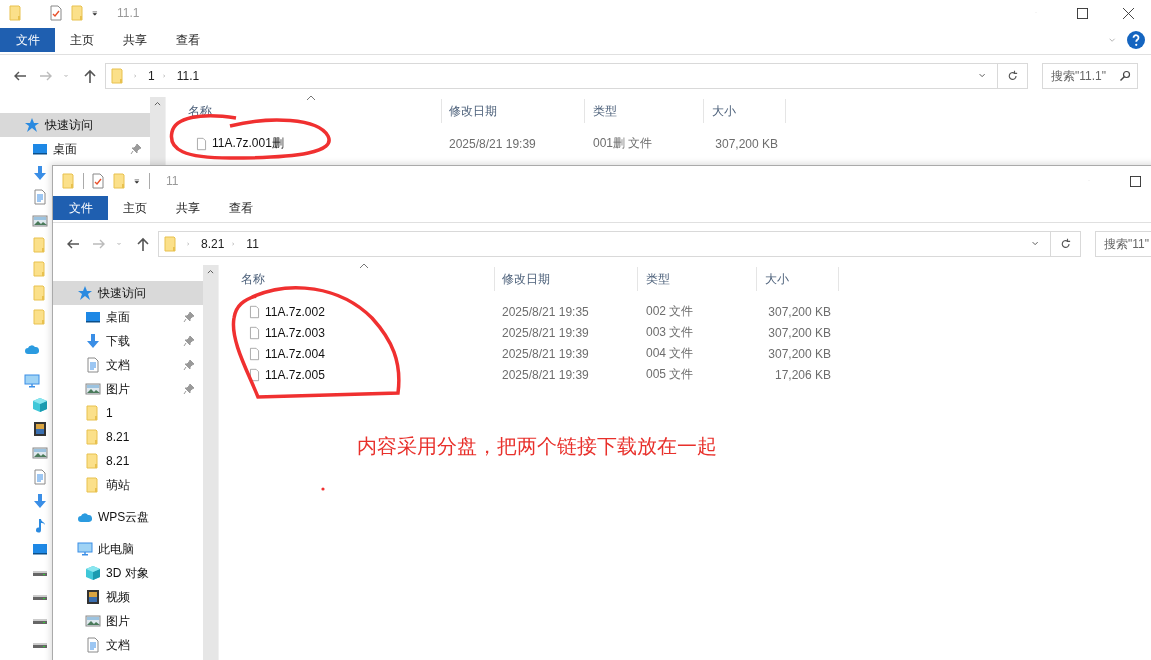  I want to click on star-icon, so click(85, 293).